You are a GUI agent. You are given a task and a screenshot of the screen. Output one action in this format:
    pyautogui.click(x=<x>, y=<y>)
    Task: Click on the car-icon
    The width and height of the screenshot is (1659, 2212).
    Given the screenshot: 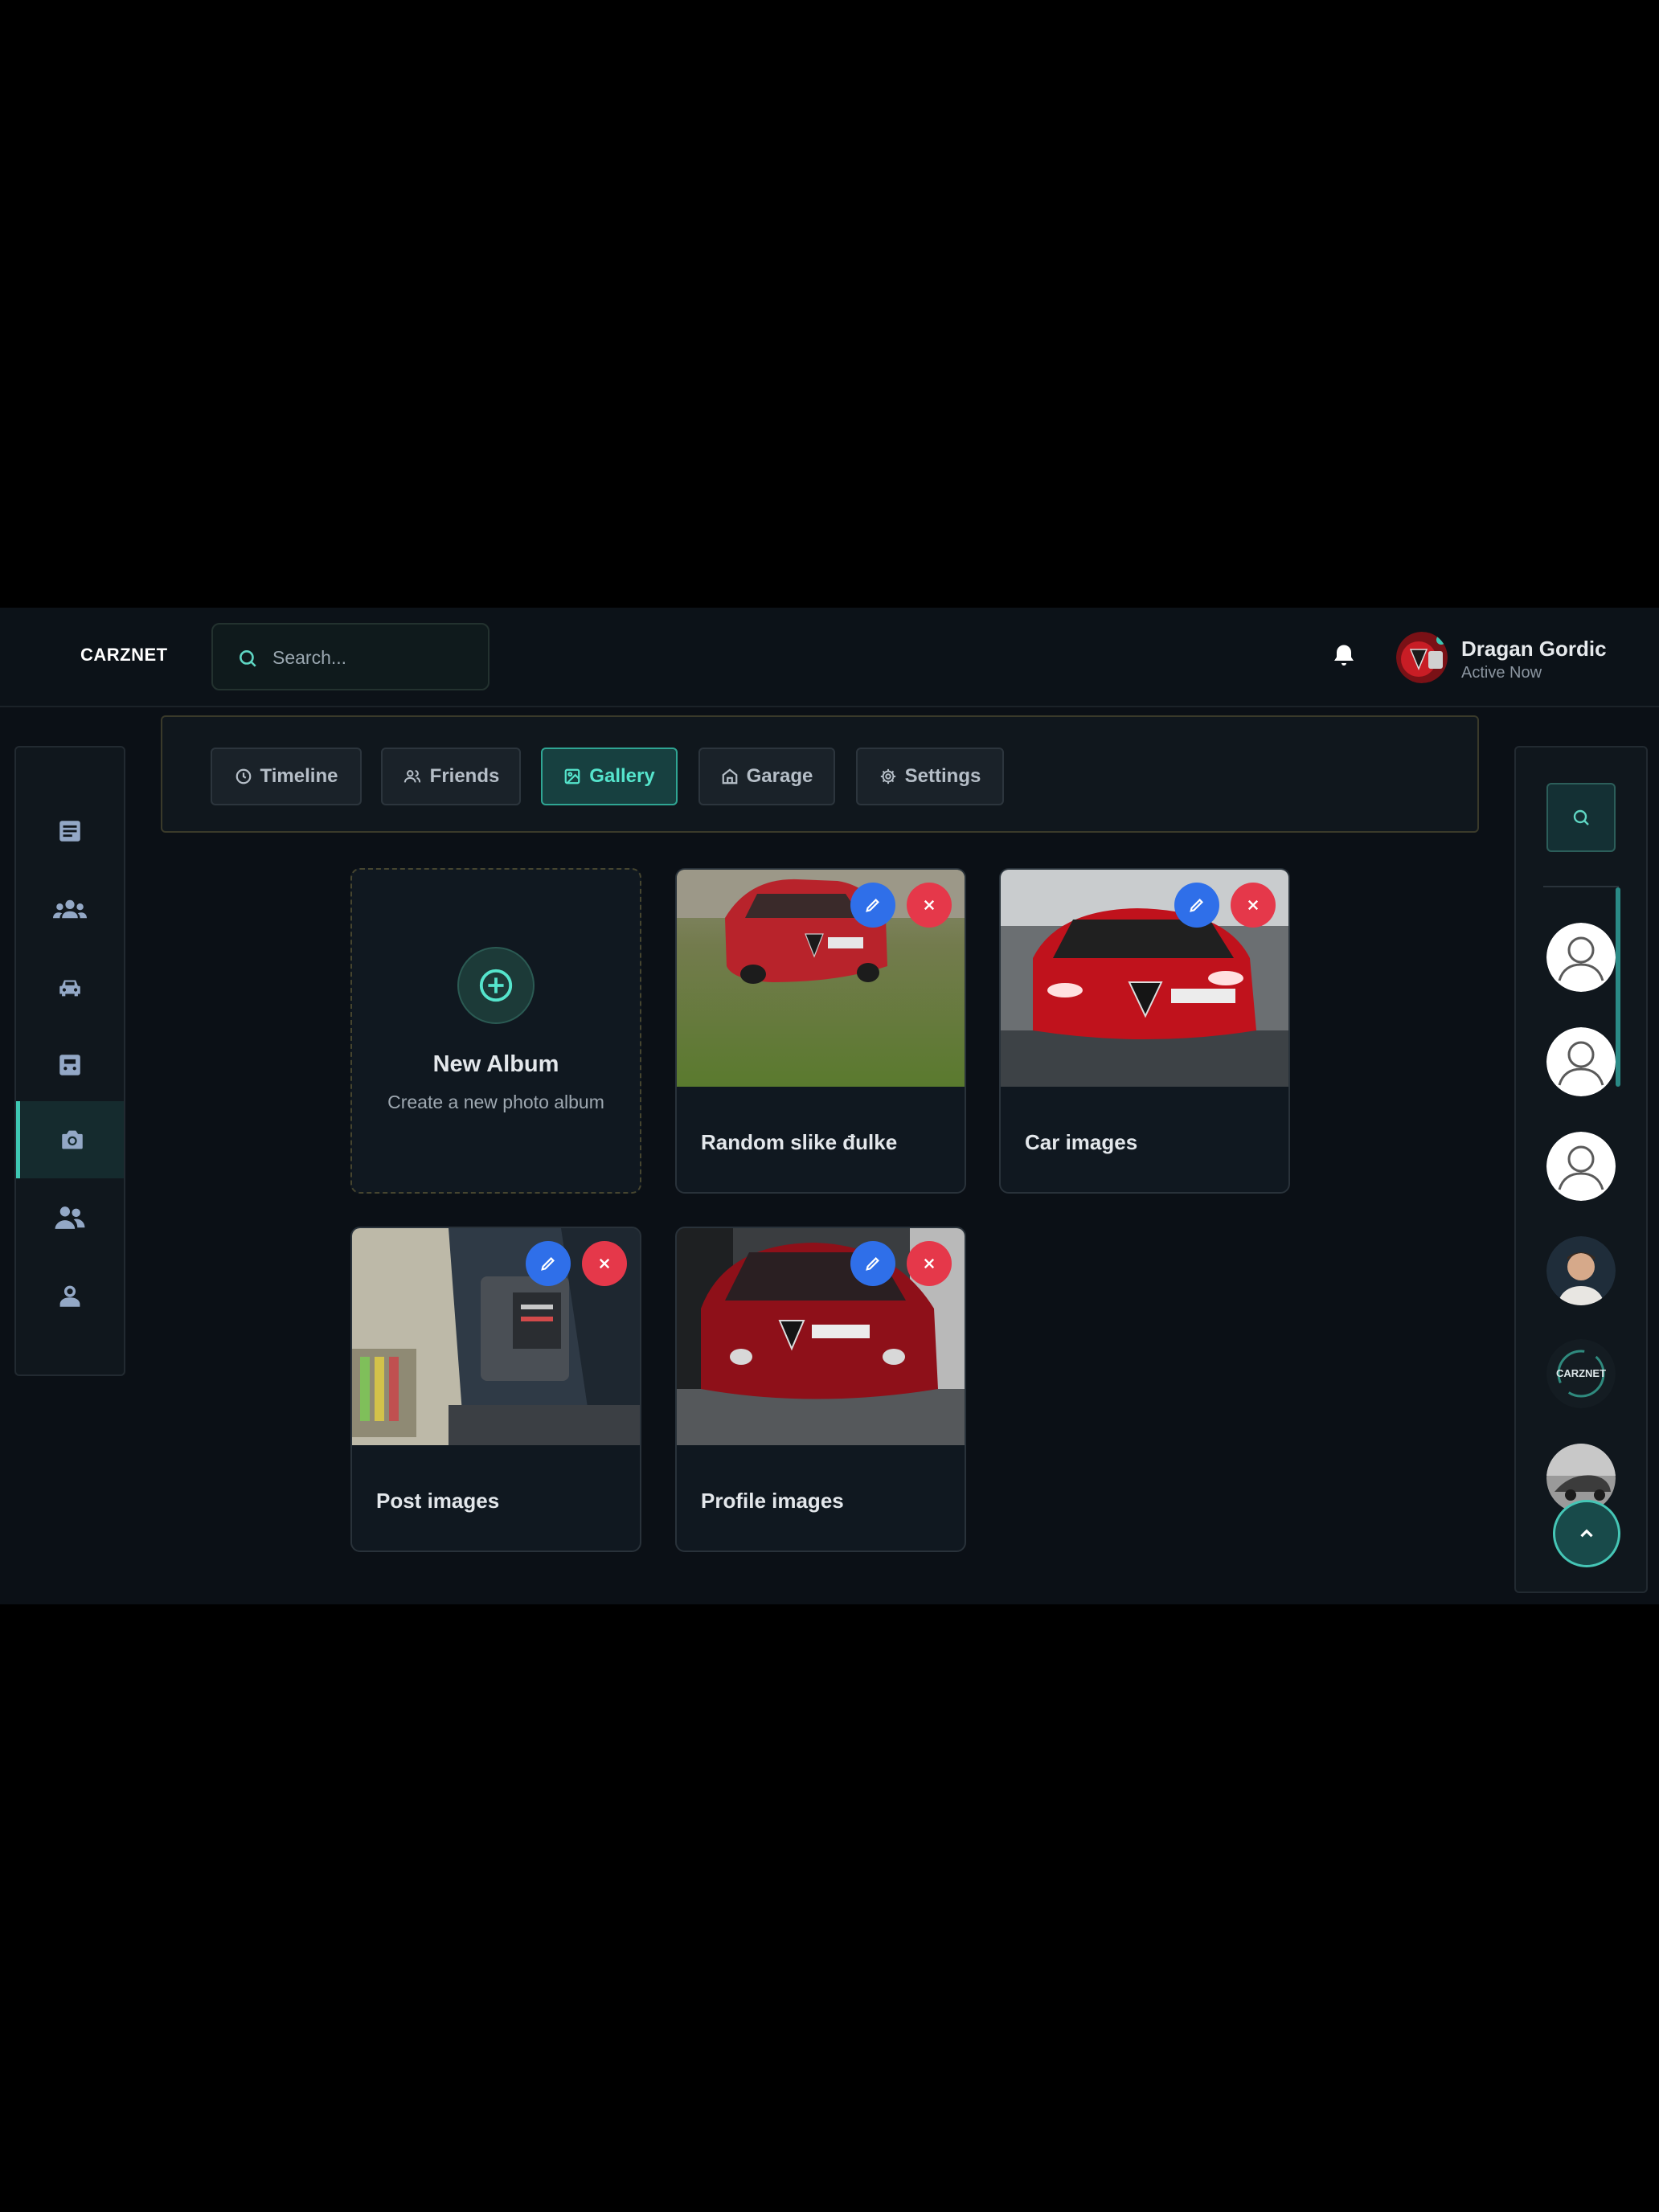 What is the action you would take?
    pyautogui.click(x=69, y=989)
    